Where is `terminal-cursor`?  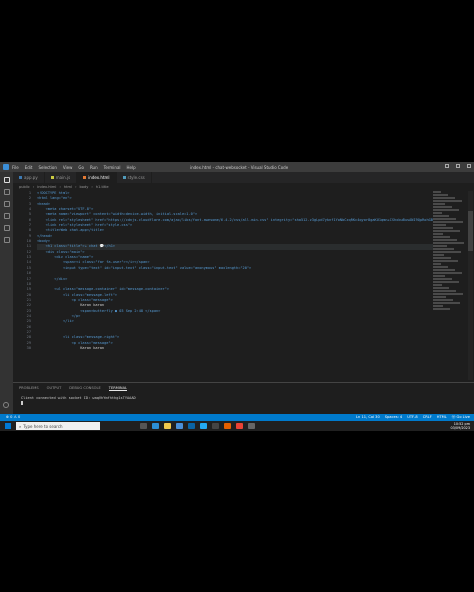
terminal-cursor is located at coordinates (22, 403).